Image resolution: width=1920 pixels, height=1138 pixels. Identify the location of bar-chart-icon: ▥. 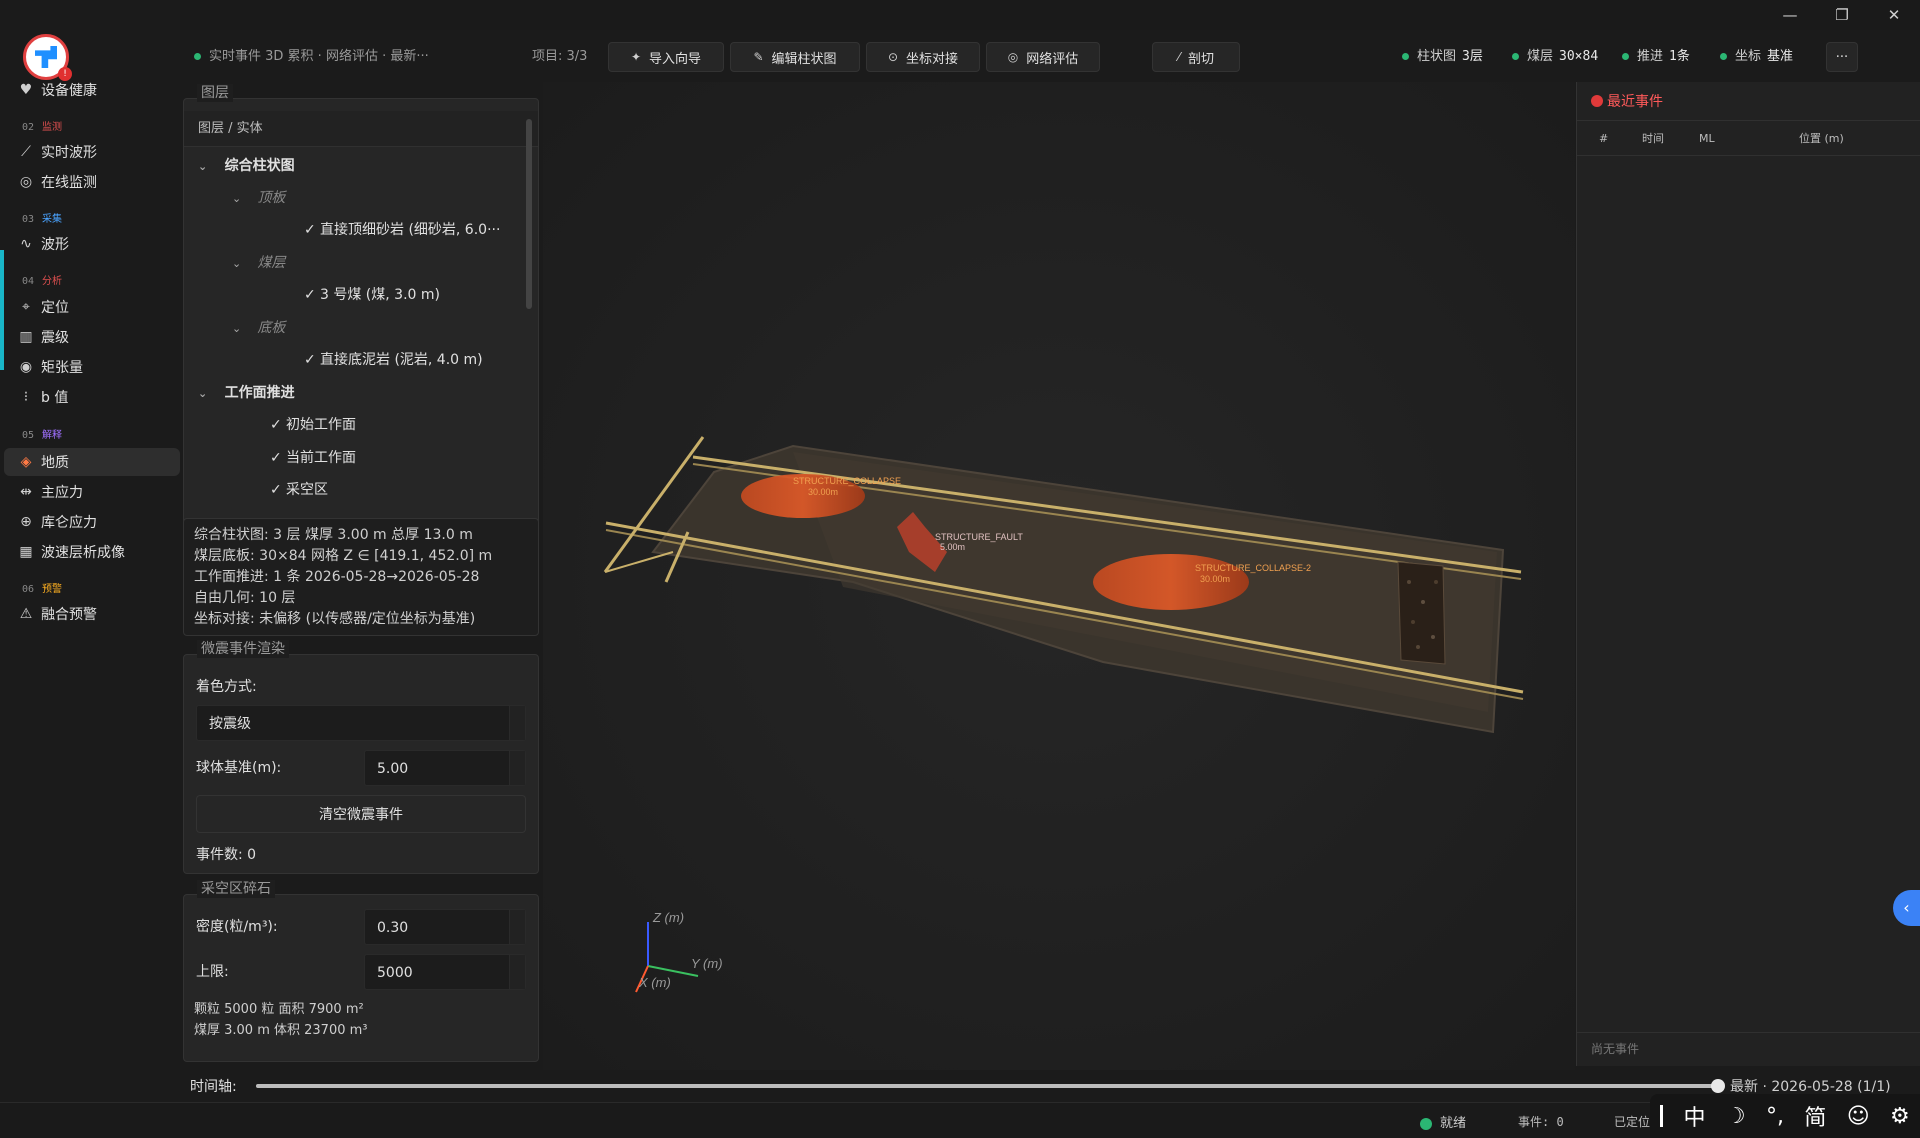
(26, 337).